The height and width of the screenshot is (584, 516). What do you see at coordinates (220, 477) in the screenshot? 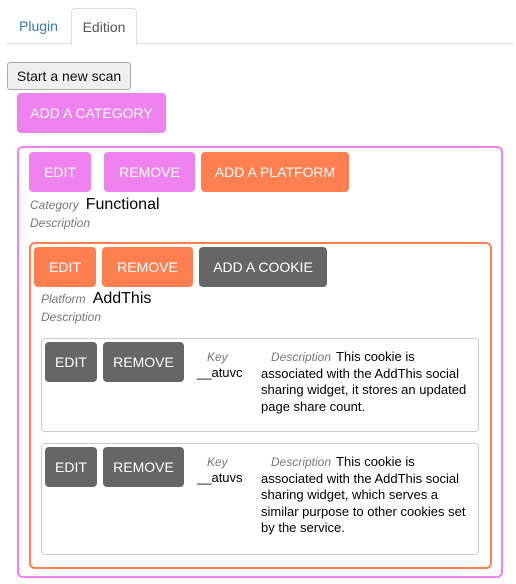
I see `cookie-key: __atuvs` at bounding box center [220, 477].